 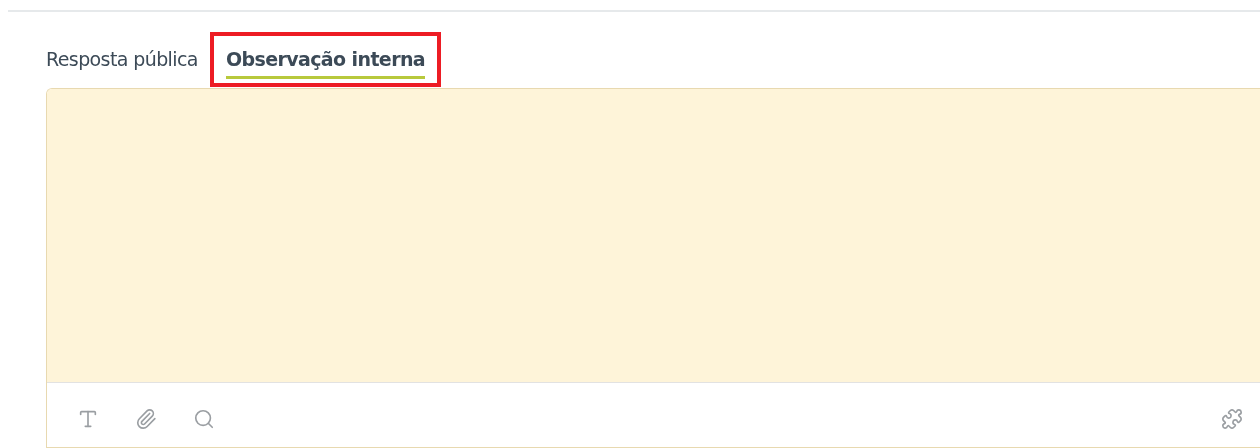 I want to click on puzzle-icon, so click(x=1232, y=419).